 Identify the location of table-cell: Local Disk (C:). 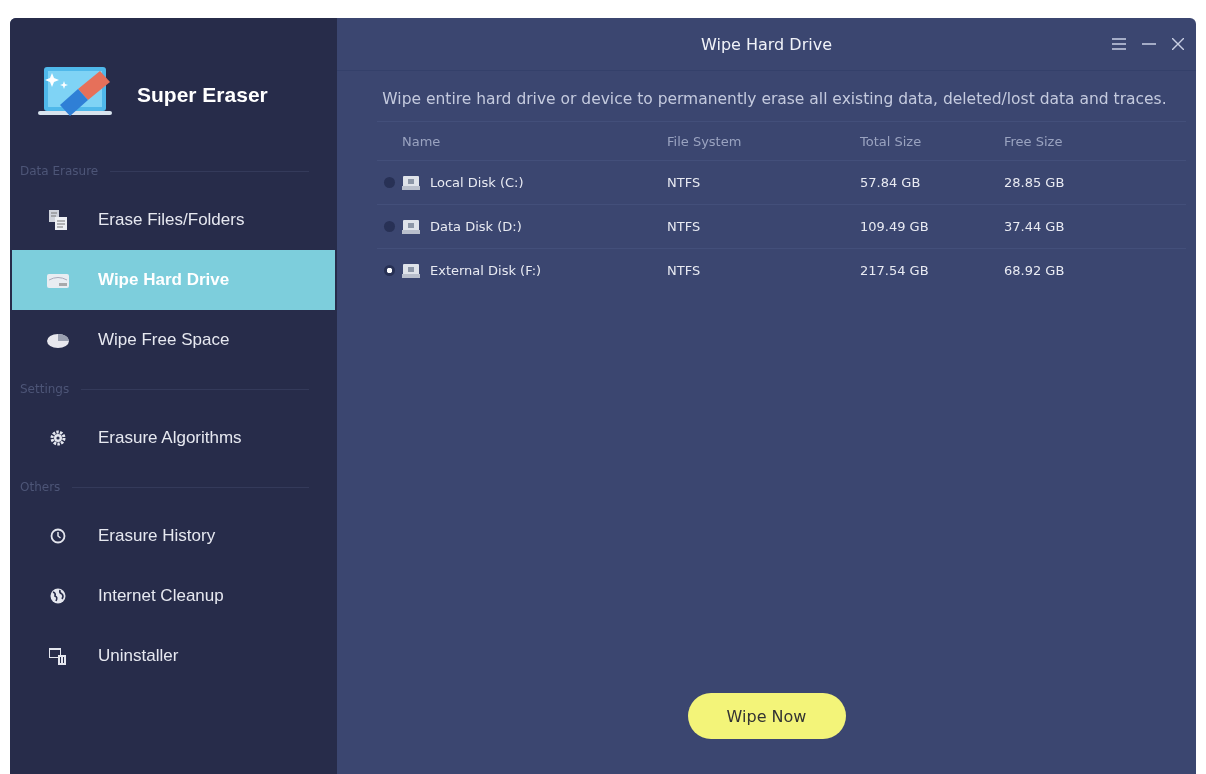
(477, 182).